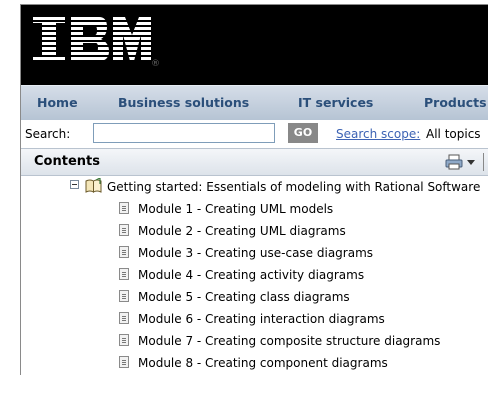  Describe the element at coordinates (455, 102) in the screenshot. I see `nav-products: Products` at that location.